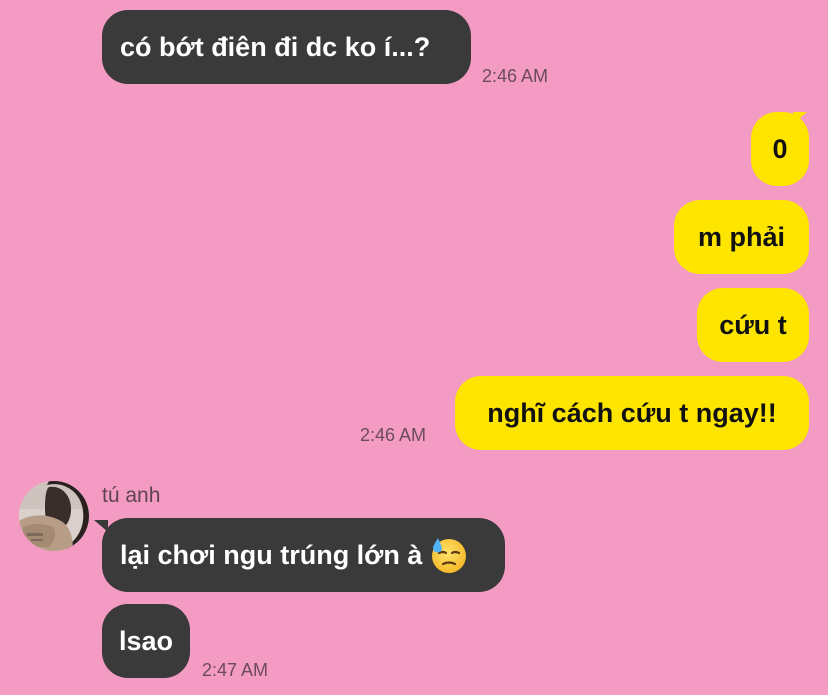 The height and width of the screenshot is (695, 828). What do you see at coordinates (235, 670) in the screenshot?
I see `message-timestamp: 2:47 AM` at bounding box center [235, 670].